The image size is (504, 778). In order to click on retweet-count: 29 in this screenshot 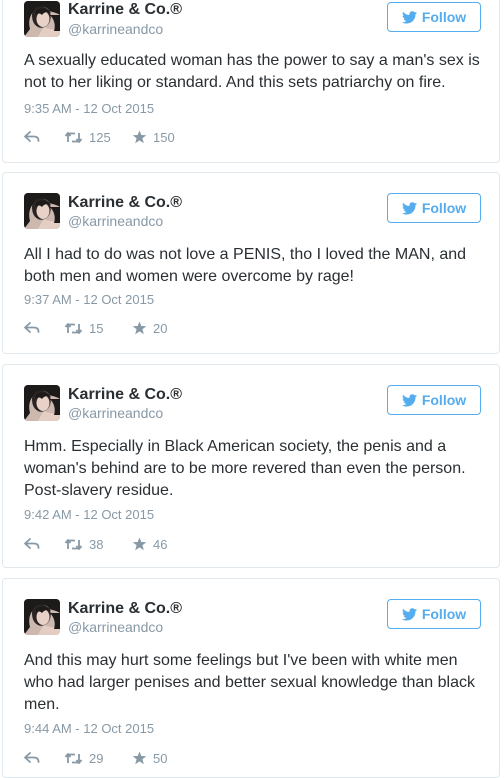, I will do `click(96, 758)`.